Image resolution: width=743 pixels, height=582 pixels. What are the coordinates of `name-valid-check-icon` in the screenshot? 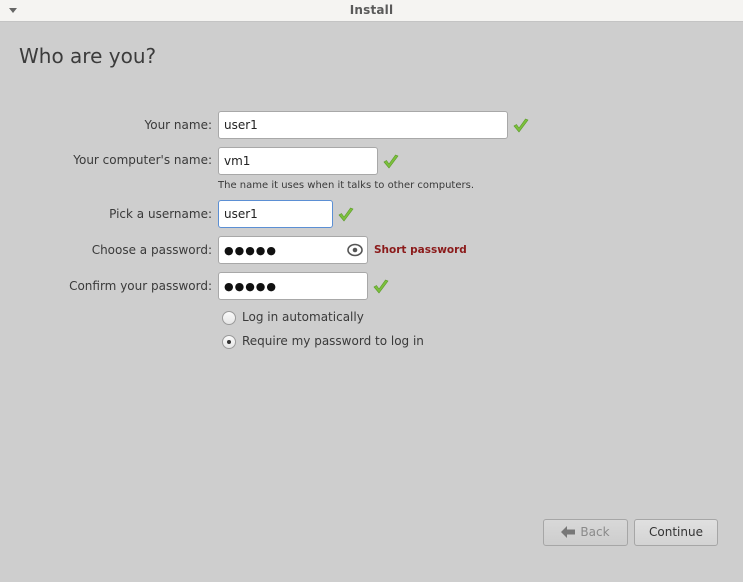 It's located at (521, 125).